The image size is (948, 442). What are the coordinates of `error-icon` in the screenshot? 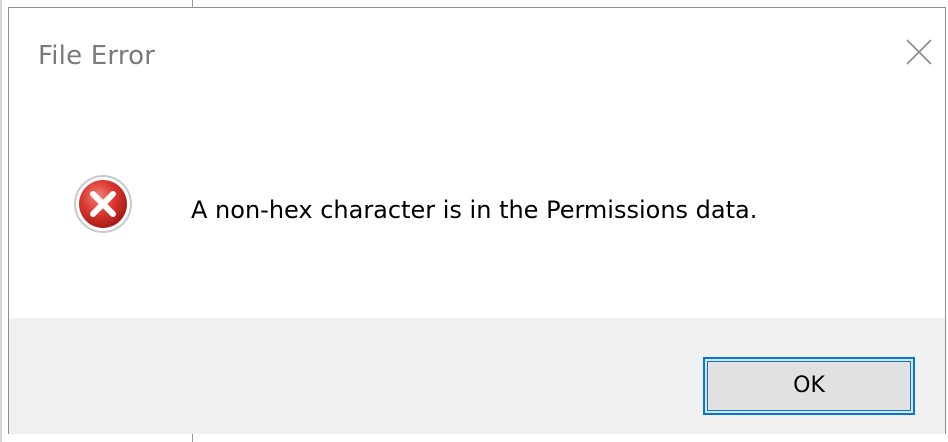 It's located at (103, 204).